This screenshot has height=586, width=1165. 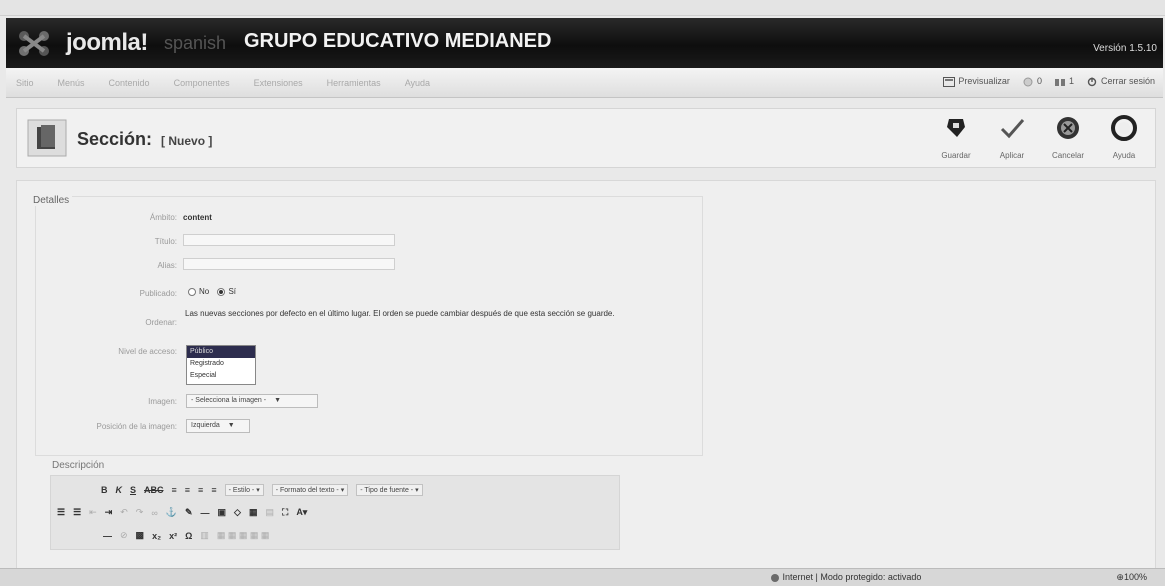 I want to click on indent-icon: ⇥, so click(x=109, y=512).